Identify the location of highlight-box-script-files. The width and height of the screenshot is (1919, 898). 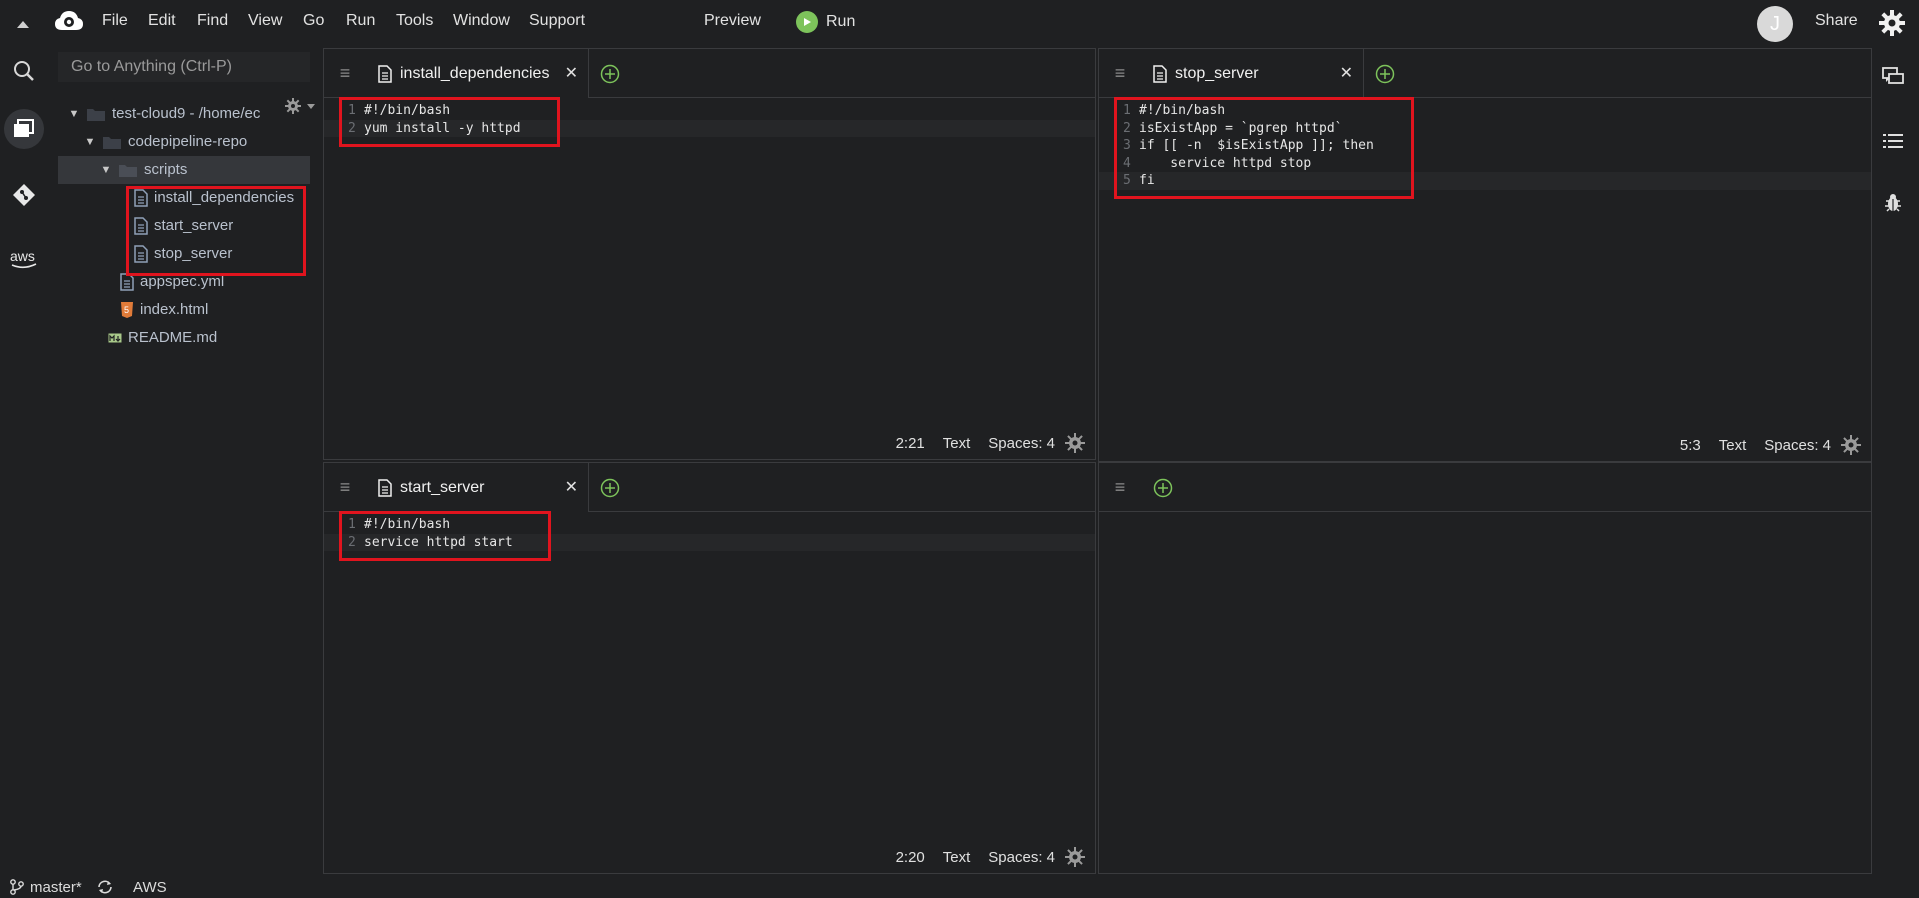
(216, 231).